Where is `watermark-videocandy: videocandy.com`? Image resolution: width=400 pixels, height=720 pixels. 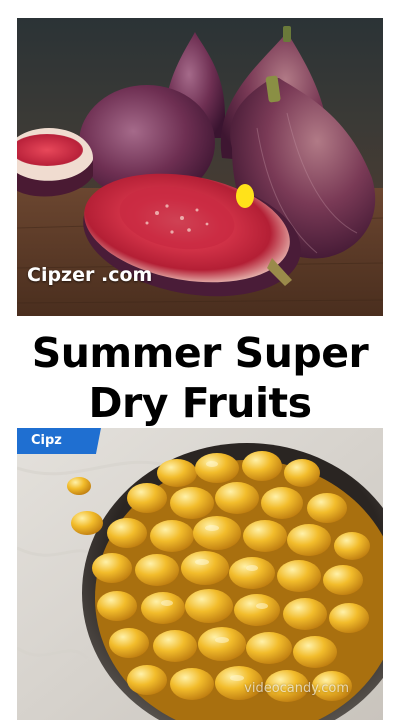
watermark-videocandy: videocandy.com is located at coordinates (296, 688).